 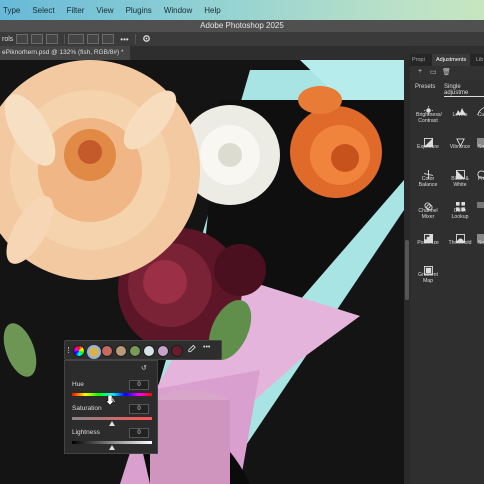 I want to click on adjustment-levels: Levels, so click(x=460, y=110).